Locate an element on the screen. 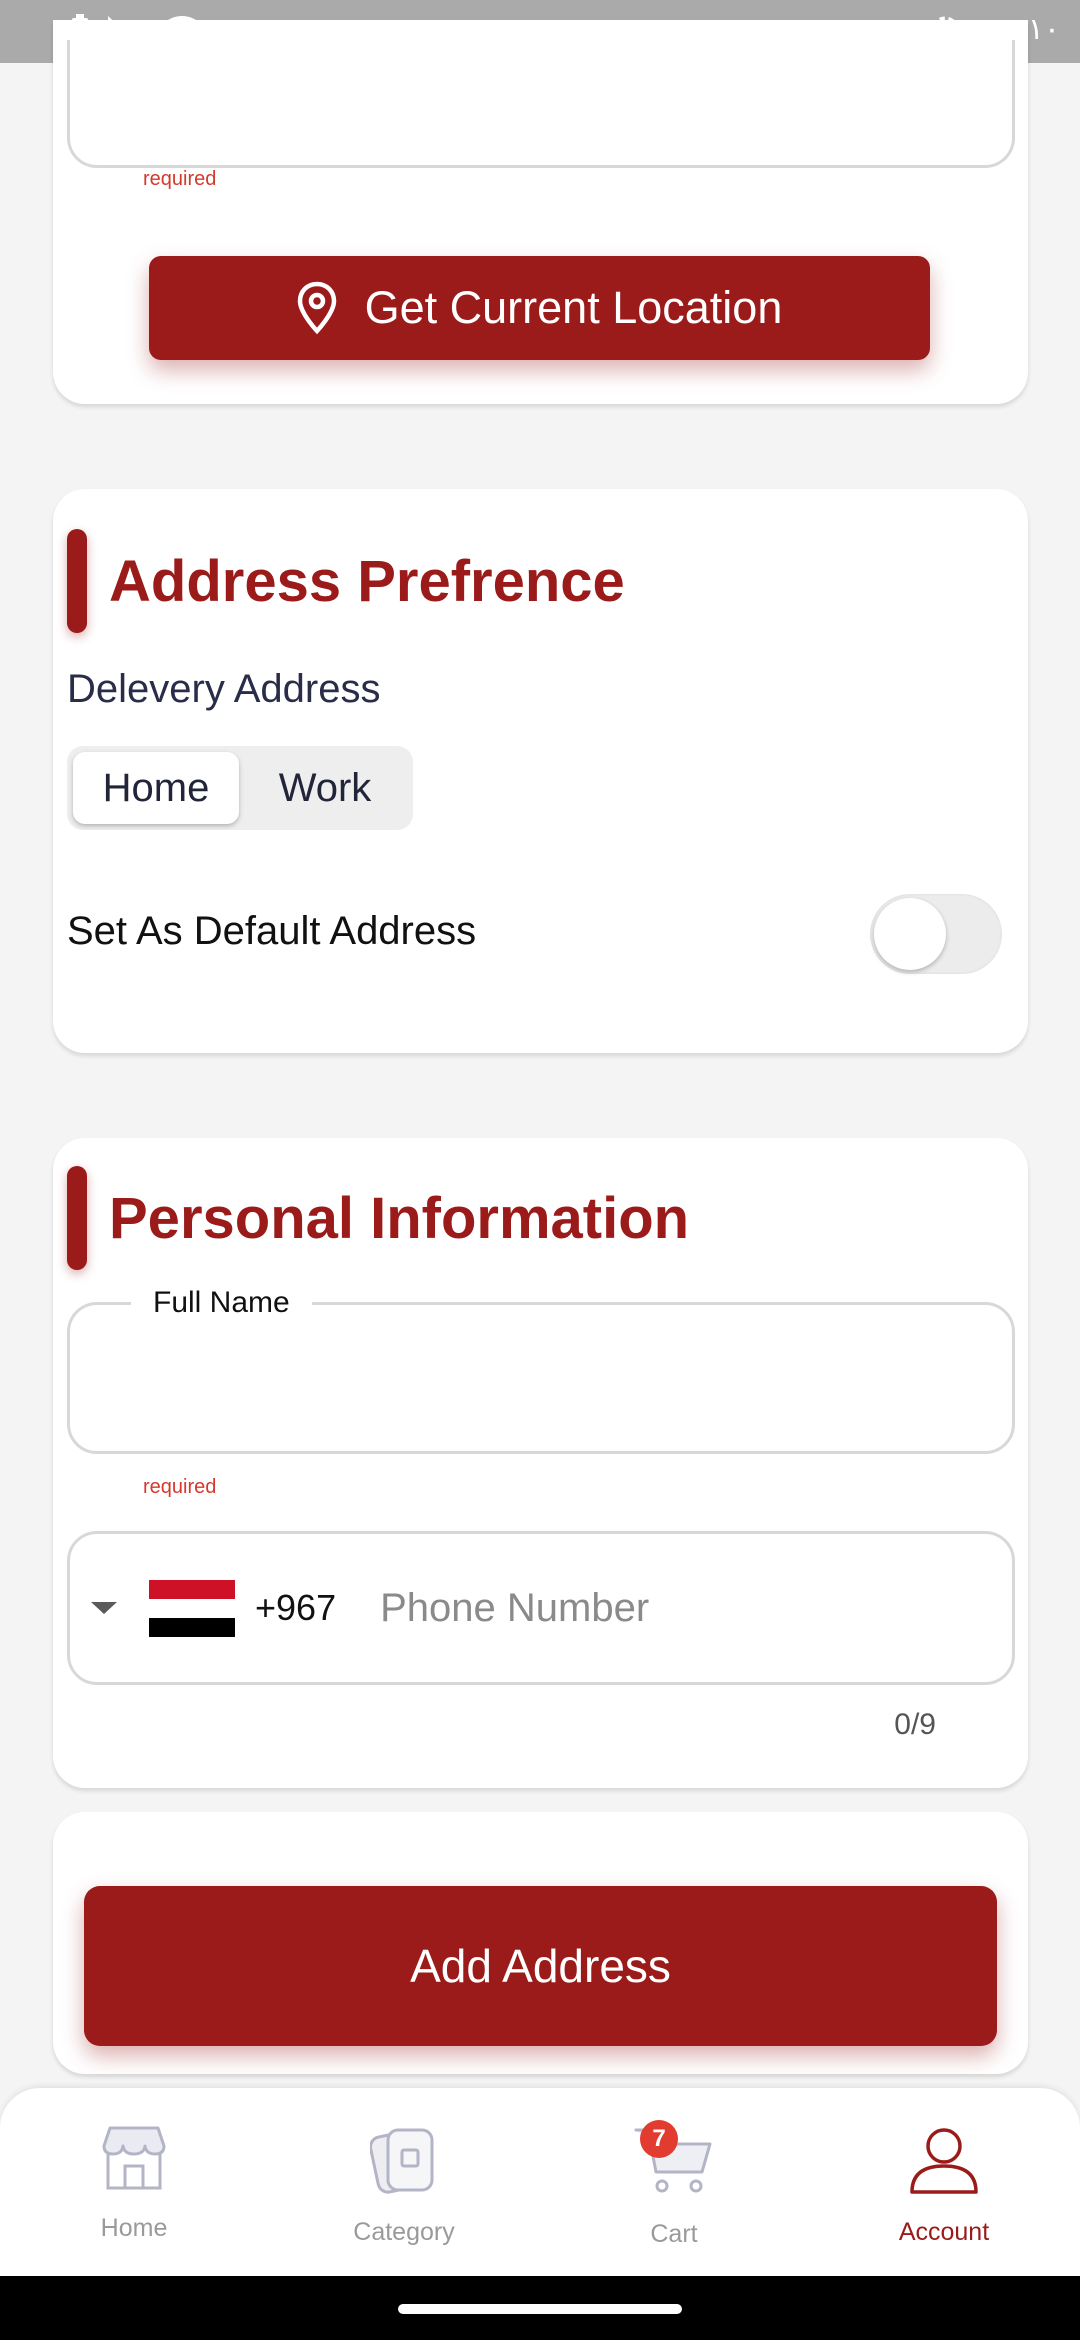  address-type-selector: Home Work is located at coordinates (240, 788).